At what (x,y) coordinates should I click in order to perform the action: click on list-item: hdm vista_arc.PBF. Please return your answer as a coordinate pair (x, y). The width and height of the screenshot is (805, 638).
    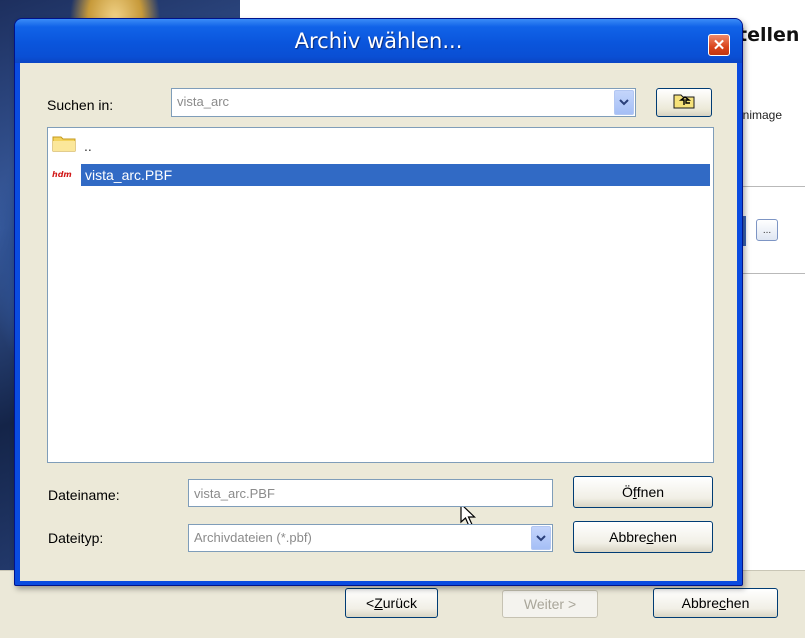
    Looking at the image, I should click on (381, 174).